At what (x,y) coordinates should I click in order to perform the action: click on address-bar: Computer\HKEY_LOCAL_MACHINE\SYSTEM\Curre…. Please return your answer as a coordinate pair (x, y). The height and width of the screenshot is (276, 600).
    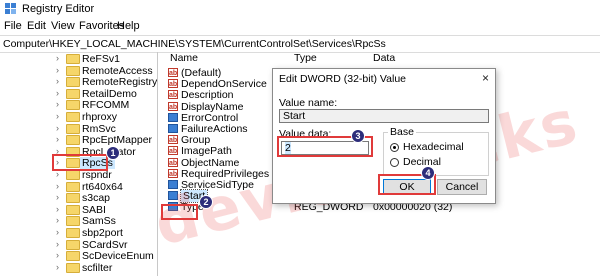
    Looking at the image, I should click on (300, 44).